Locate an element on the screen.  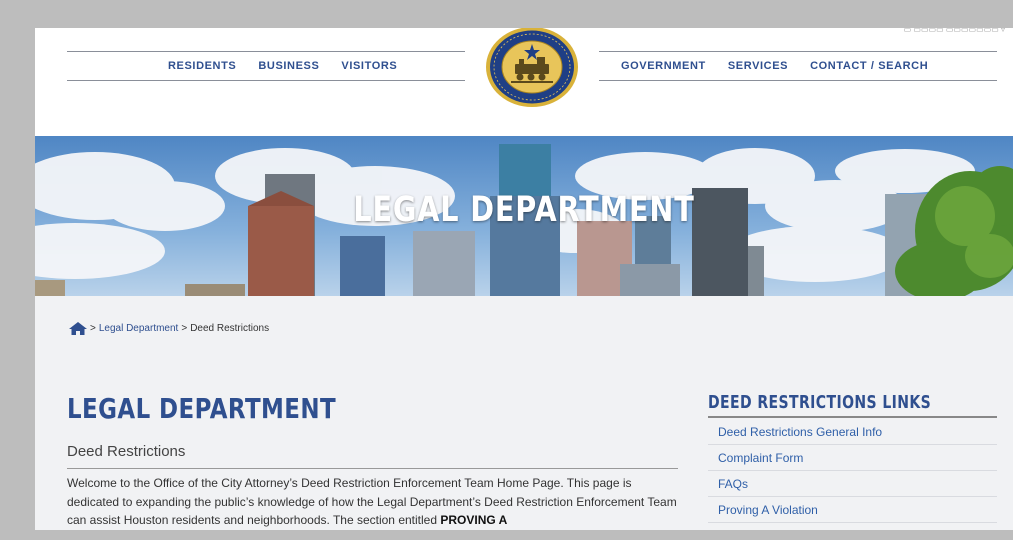
nav-right: GOVERNMENT SERVICES CONTACT / SEARCH is located at coordinates (774, 66).